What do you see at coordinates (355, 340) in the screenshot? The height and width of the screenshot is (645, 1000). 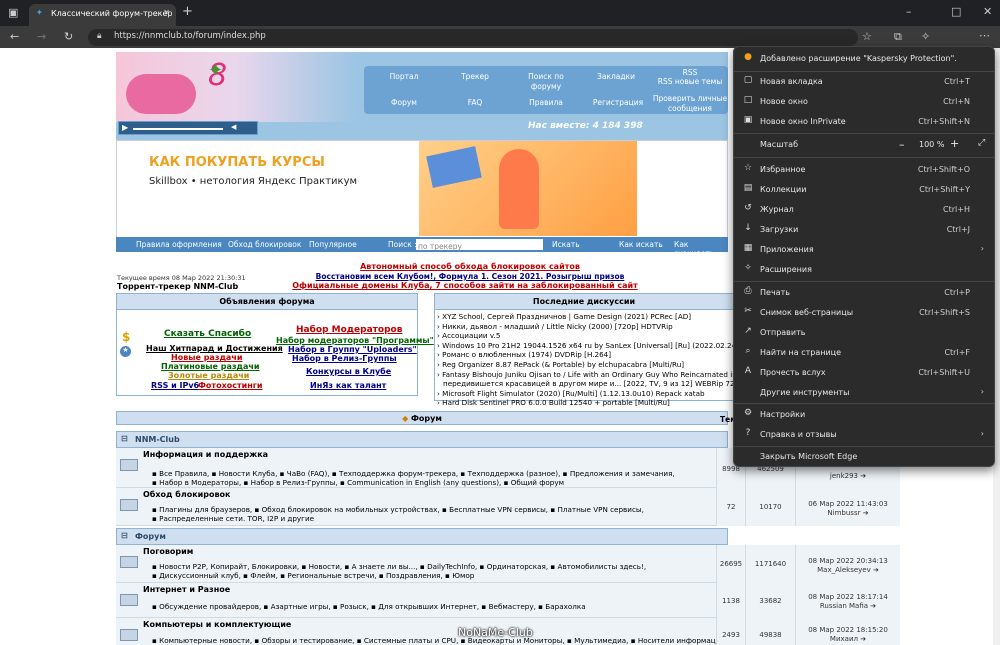 I see `link-moderators-programs: Набор модераторов "Программы"` at bounding box center [355, 340].